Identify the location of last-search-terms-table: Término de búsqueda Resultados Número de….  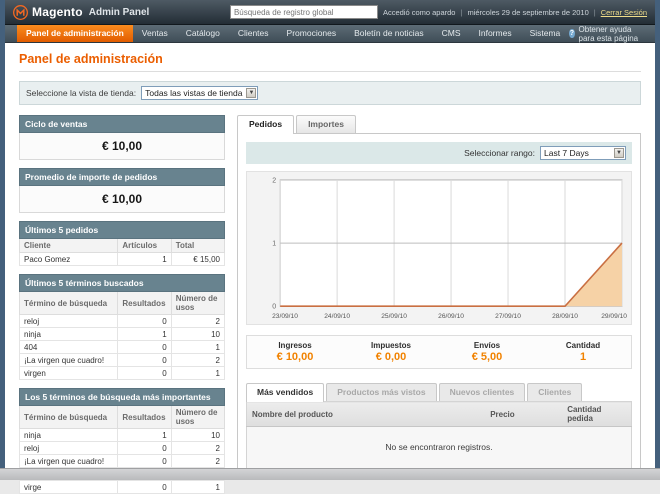
(122, 336).